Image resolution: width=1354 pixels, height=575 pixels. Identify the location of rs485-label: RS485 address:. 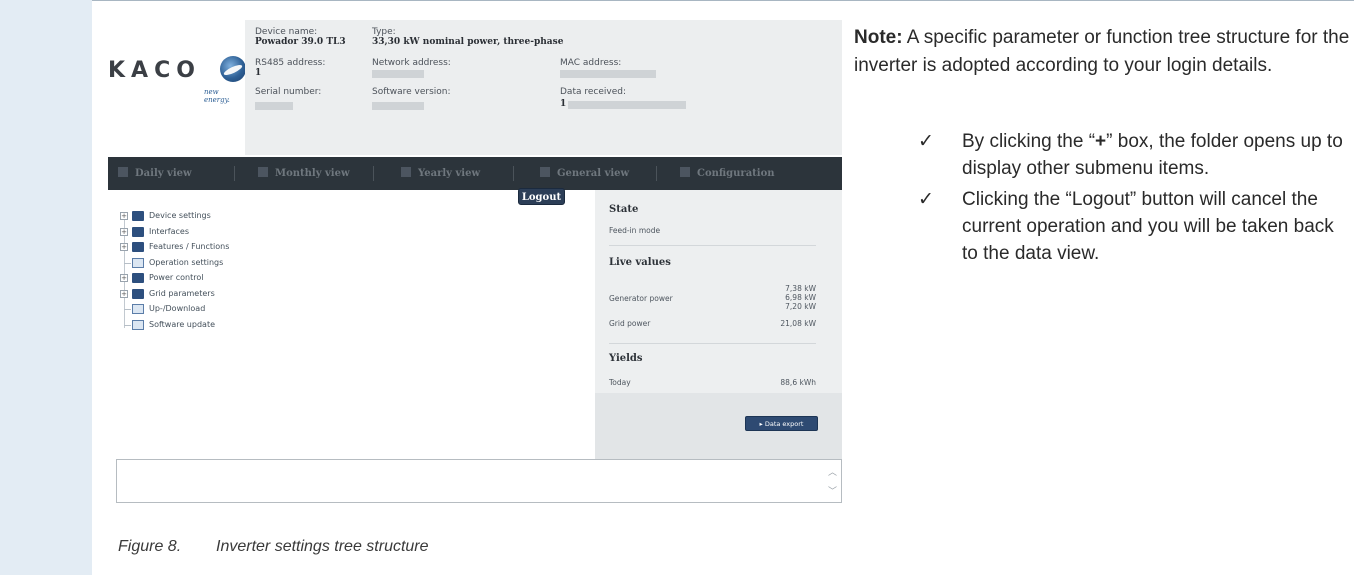
(290, 63).